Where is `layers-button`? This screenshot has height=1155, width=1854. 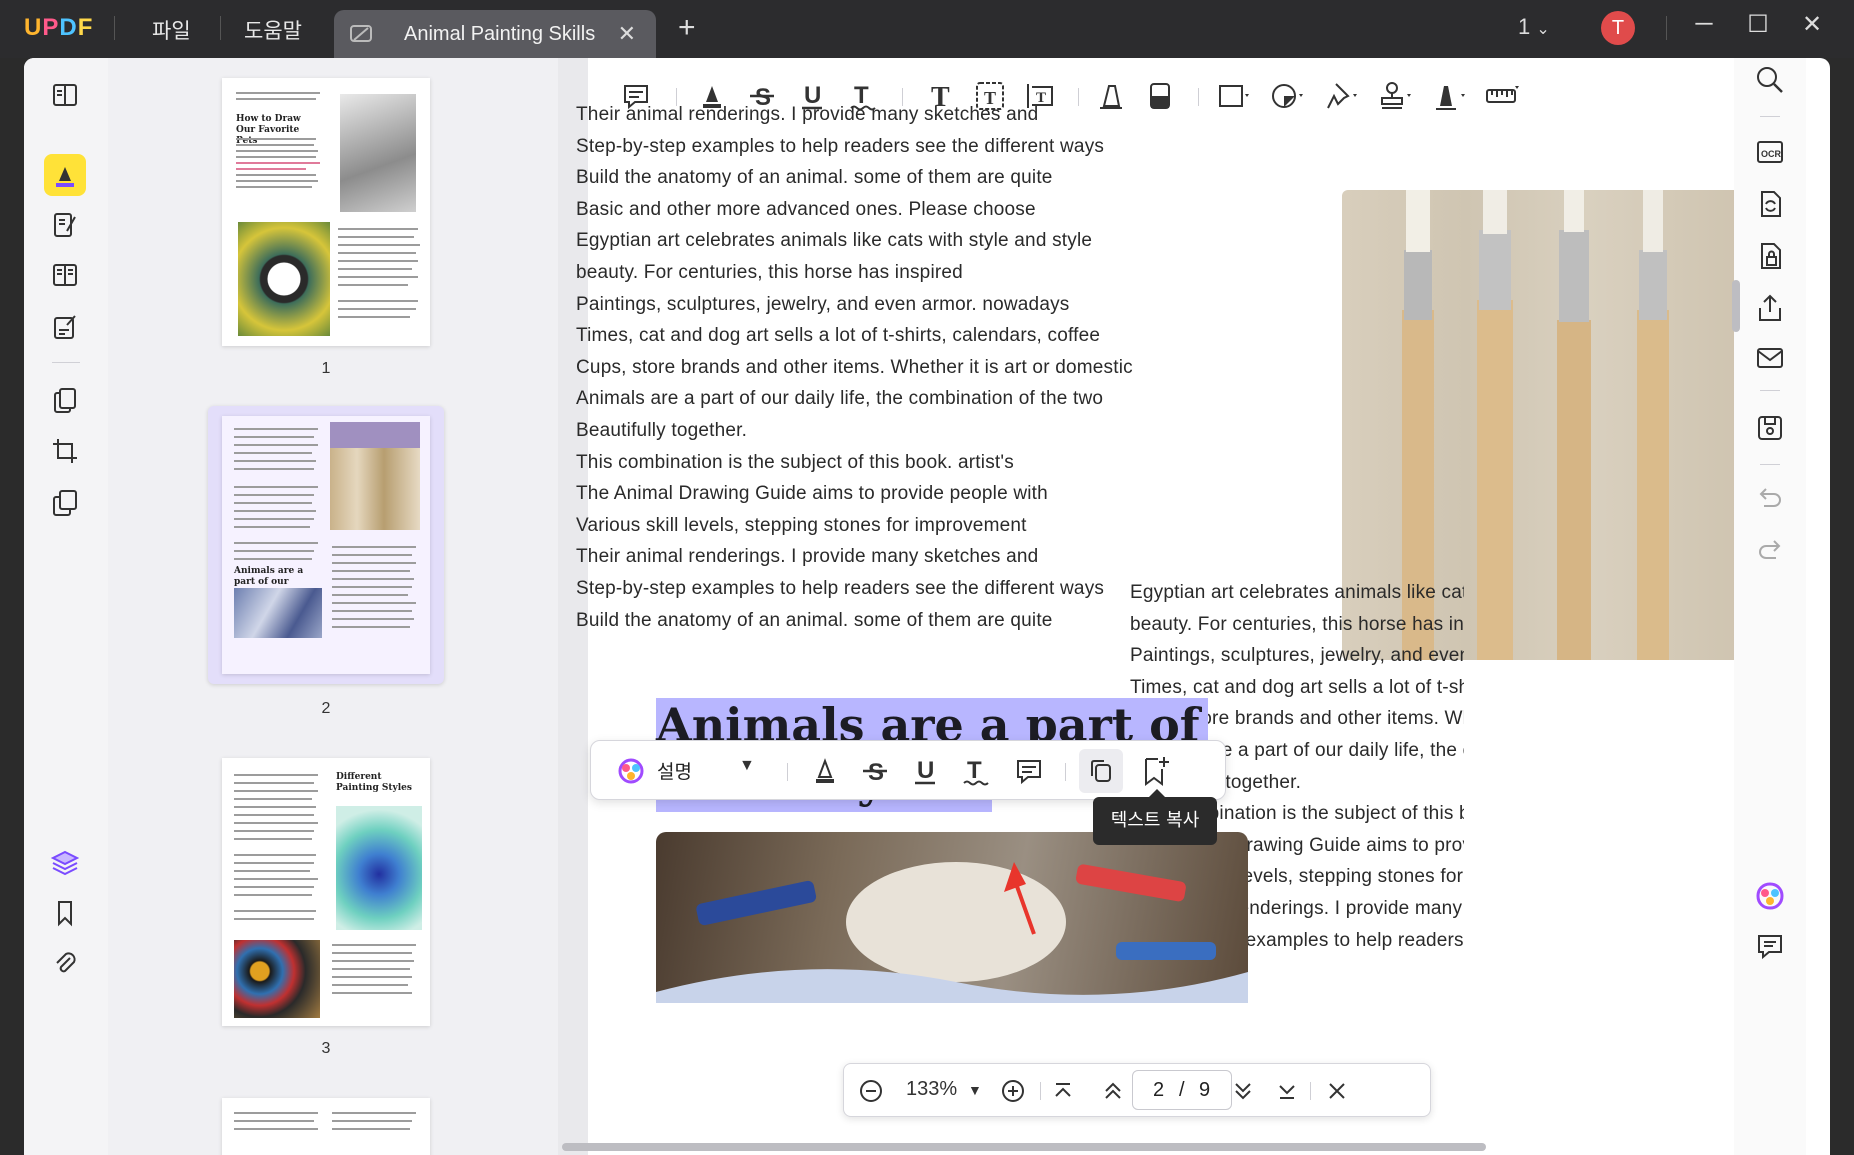
layers-button is located at coordinates (65, 863).